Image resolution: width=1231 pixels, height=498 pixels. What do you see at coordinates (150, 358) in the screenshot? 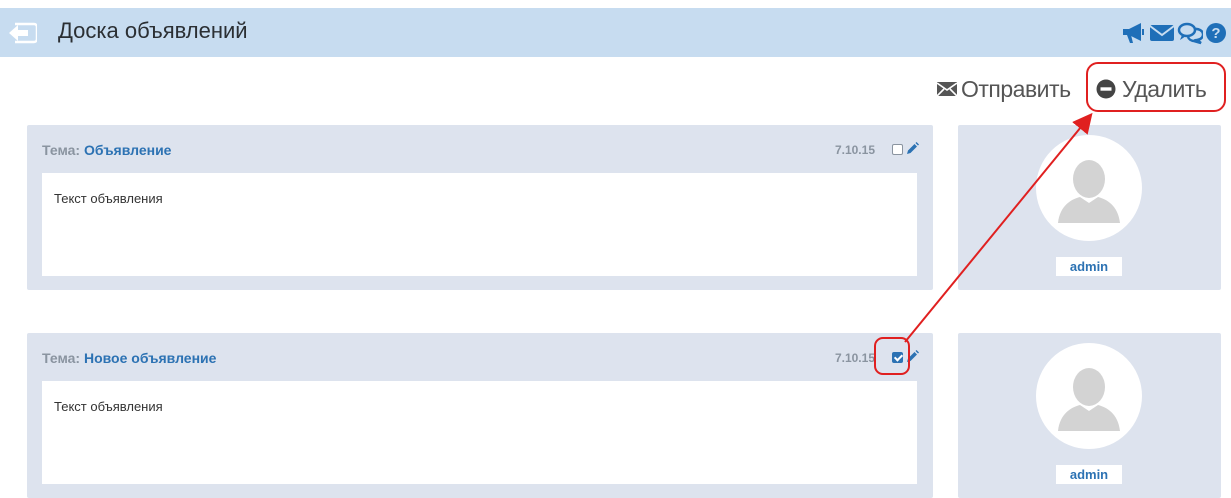
I see `post-subject-link: Новое объявление` at bounding box center [150, 358].